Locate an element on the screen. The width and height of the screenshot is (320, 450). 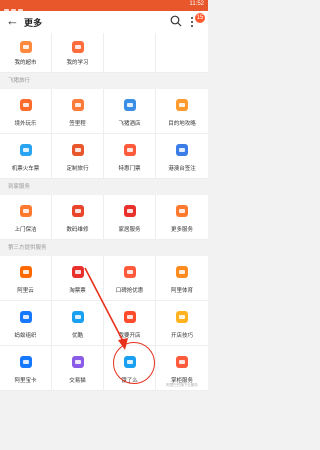
service-label: 港澳台签注 is located at coordinates (182, 169).